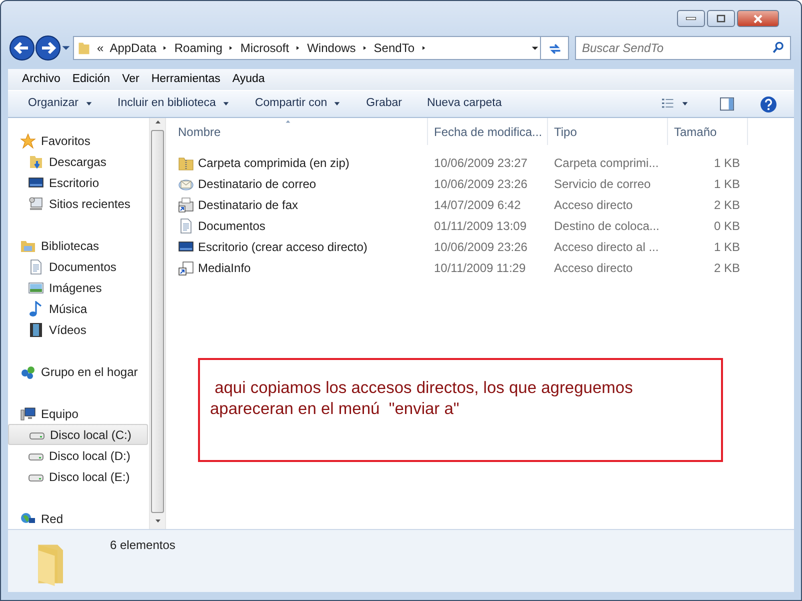  Describe the element at coordinates (480, 268) in the screenshot. I see `table-cell-text: 10/11/2009 11:29` at that location.